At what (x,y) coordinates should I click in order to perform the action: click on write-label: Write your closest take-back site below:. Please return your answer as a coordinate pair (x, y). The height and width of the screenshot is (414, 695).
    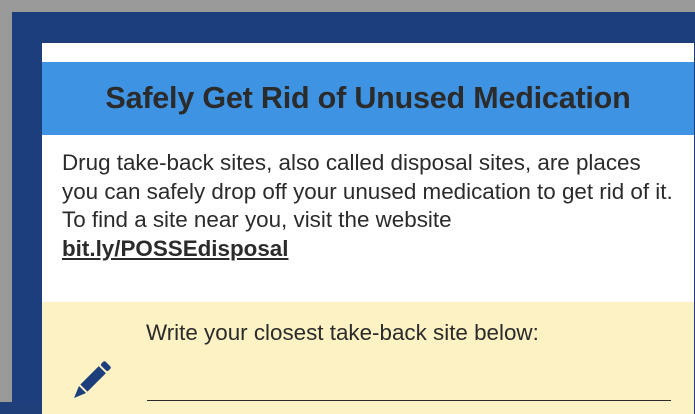
    Looking at the image, I should click on (342, 332).